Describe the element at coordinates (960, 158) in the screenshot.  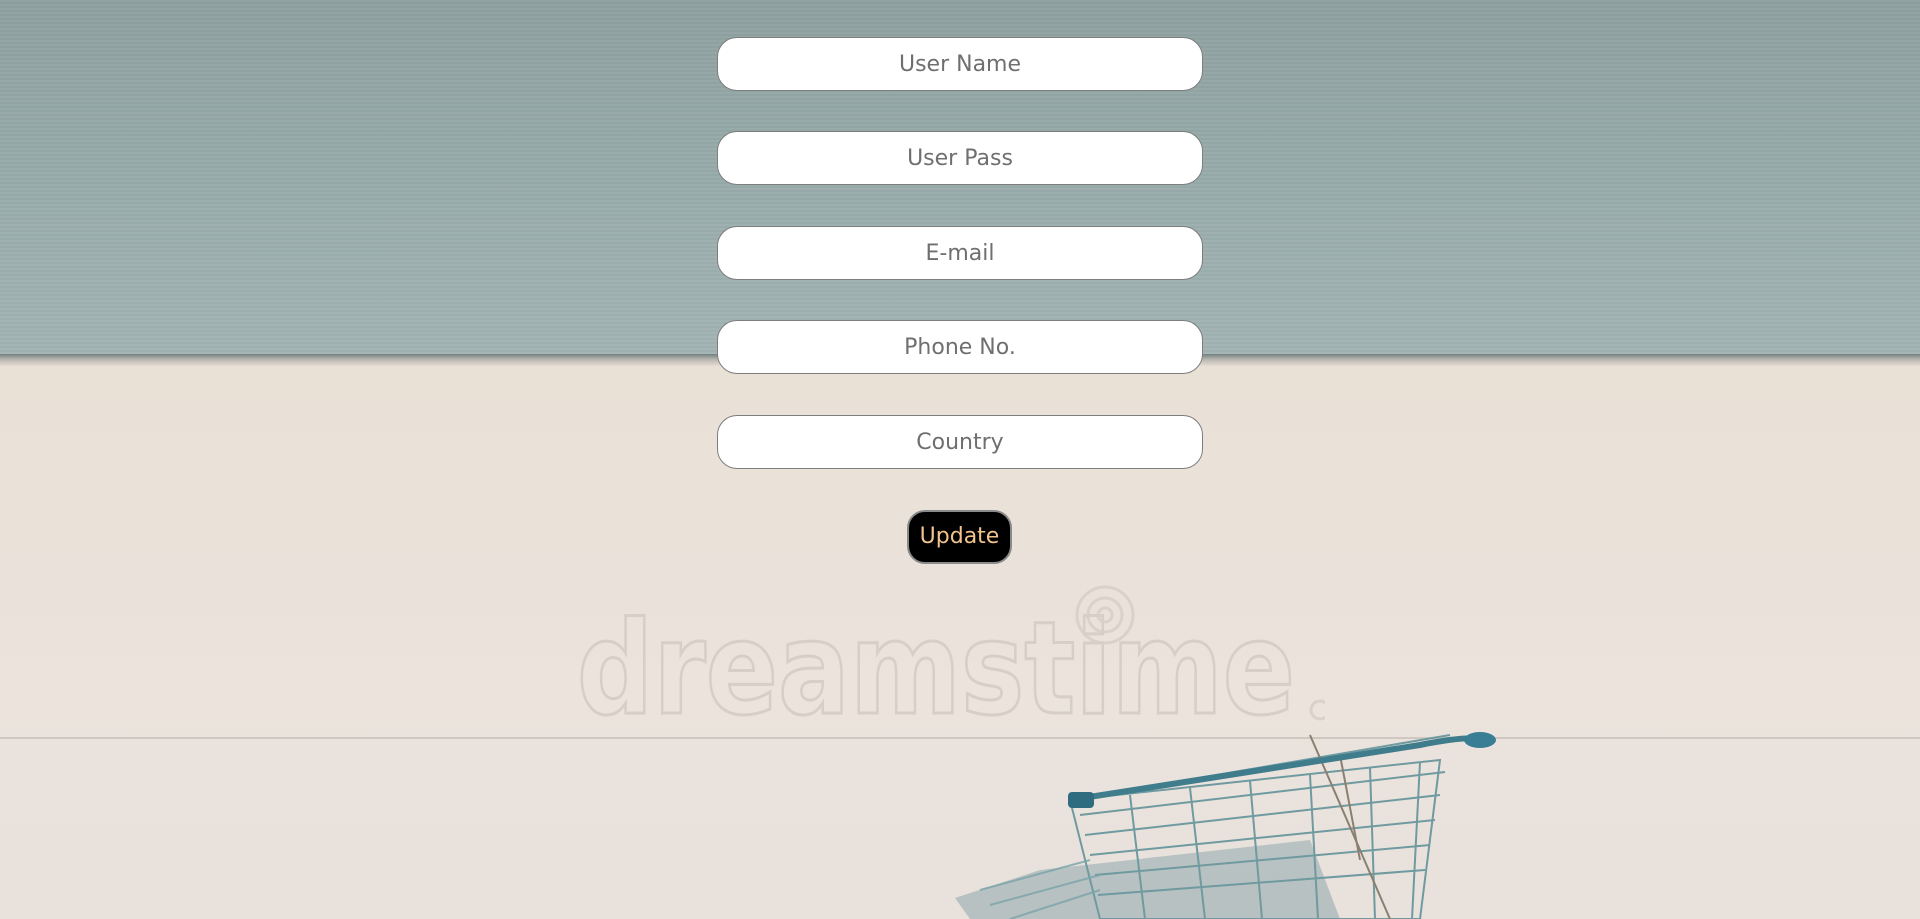
I see `user-pass-input` at that location.